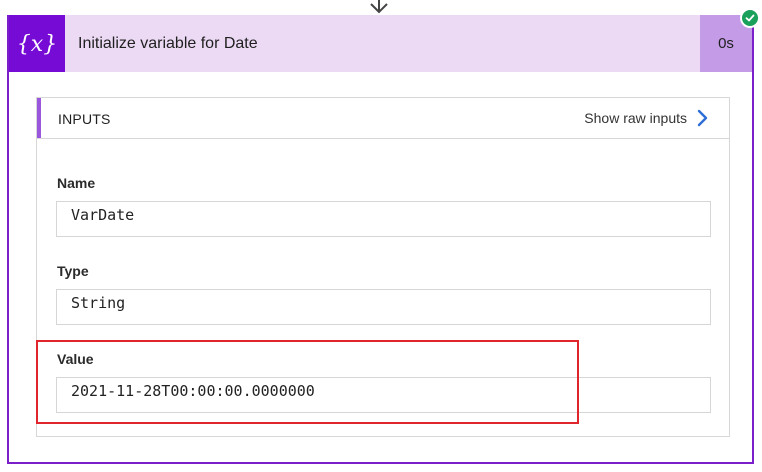 The image size is (762, 472). Describe the element at coordinates (39, 118) in the screenshot. I see `inputs-accent-bar` at that location.